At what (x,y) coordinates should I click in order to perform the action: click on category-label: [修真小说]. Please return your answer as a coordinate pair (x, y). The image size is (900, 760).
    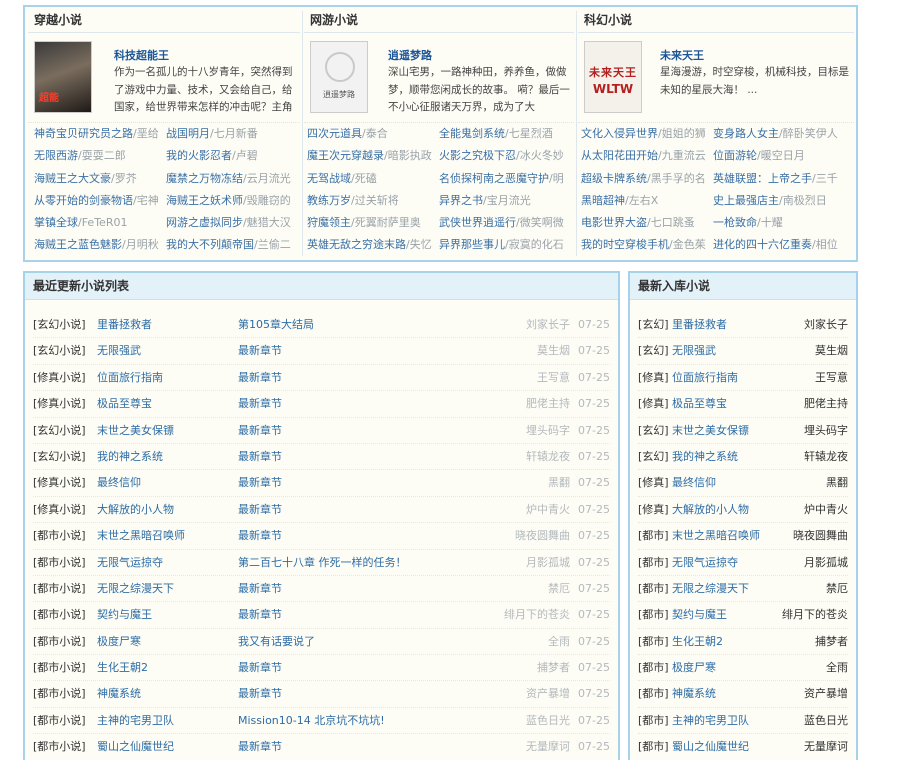
    Looking at the image, I should click on (59, 483).